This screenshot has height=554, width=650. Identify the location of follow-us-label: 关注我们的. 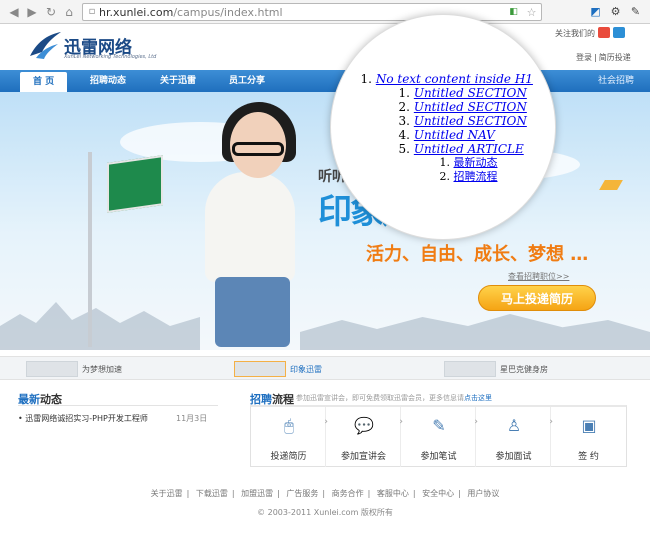
(575, 33).